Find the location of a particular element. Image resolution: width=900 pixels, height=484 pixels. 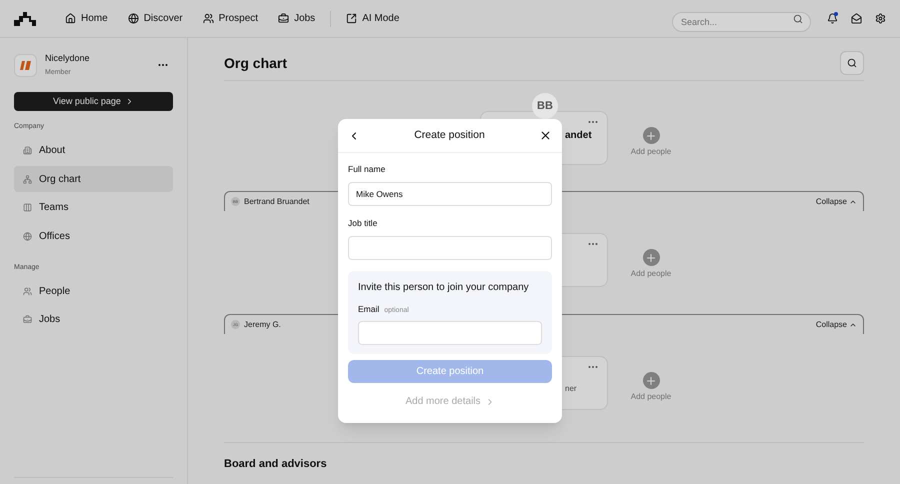

sidebar-item: About is located at coordinates (93, 151).